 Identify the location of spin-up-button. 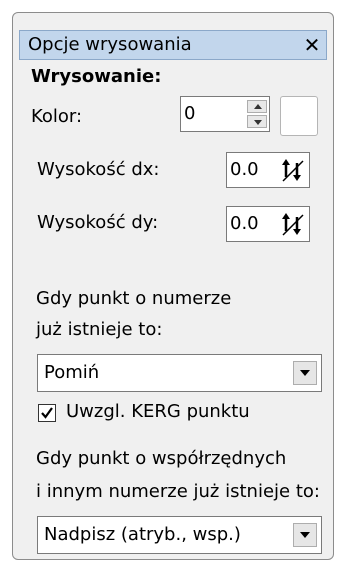
(257, 106).